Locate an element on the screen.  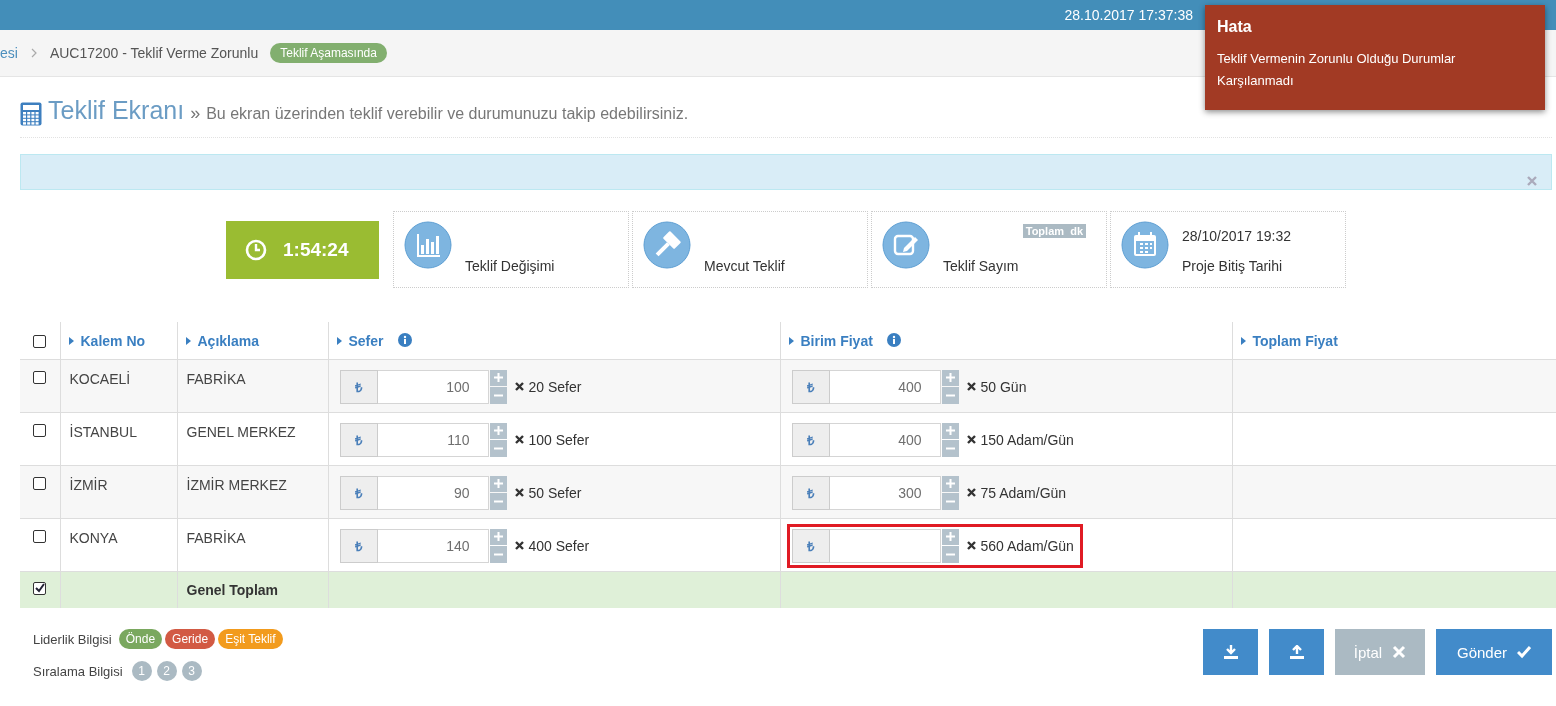
stat-label: Teklif Değişimi is located at coordinates (510, 266).